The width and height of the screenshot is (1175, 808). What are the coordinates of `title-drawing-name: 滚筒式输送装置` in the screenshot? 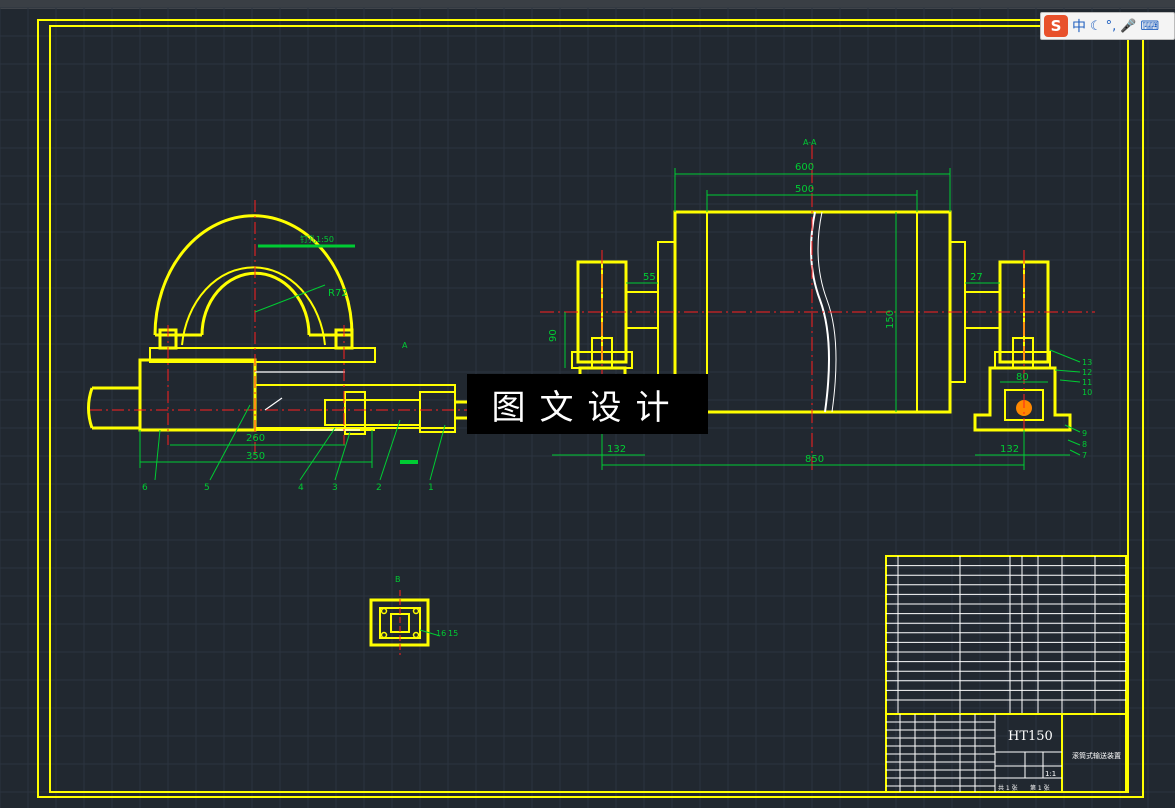 It's located at (1096, 755).